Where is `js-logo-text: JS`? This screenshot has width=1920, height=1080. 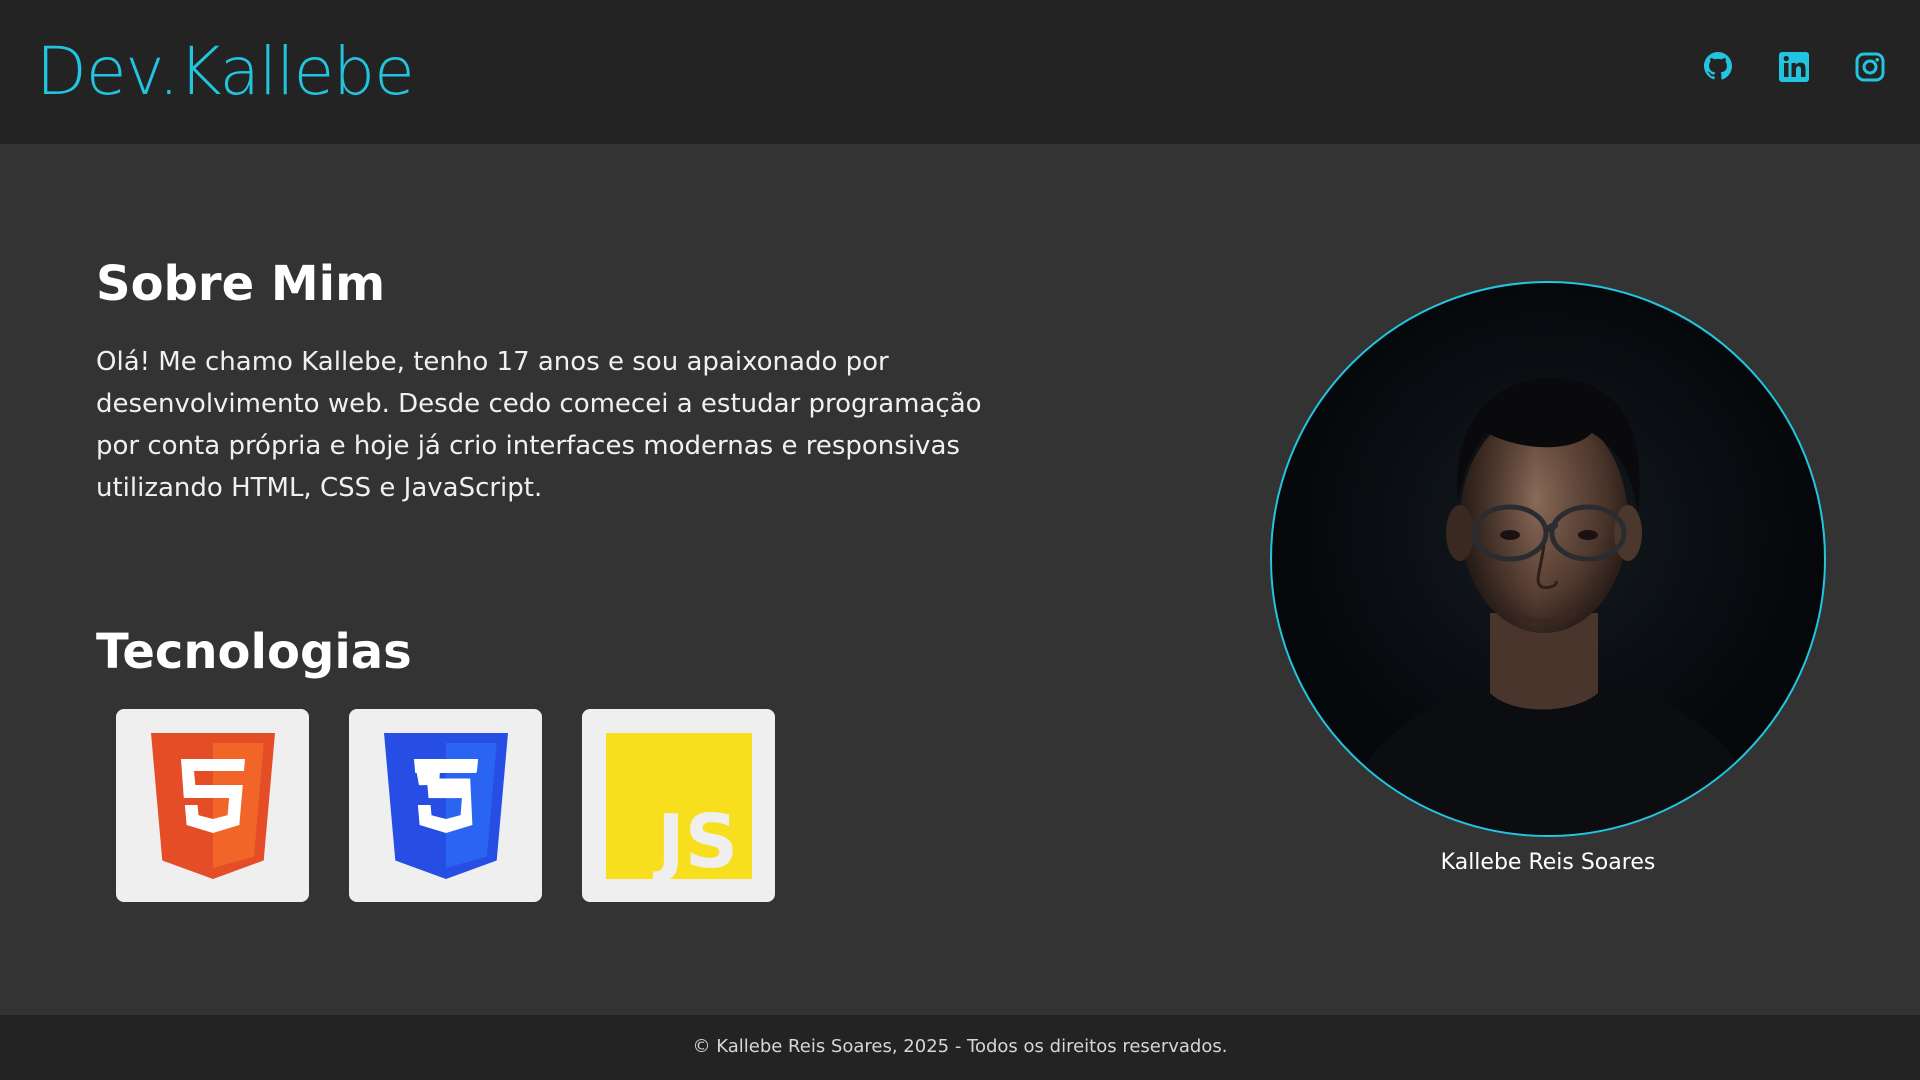
js-logo-text: JS is located at coordinates (695, 839).